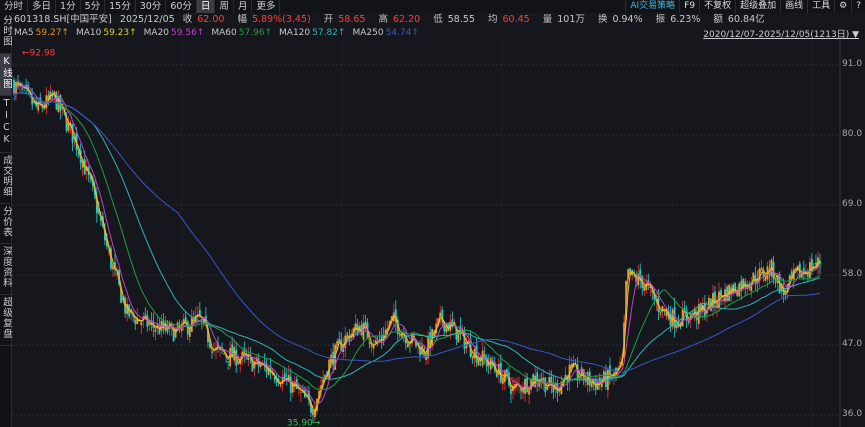  I want to click on y-tick-label: 58.0, so click(852, 274).